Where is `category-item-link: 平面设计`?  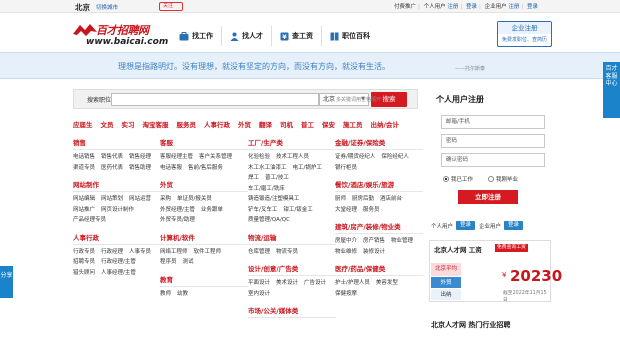 category-item-link: 平面设计 is located at coordinates (259, 283).